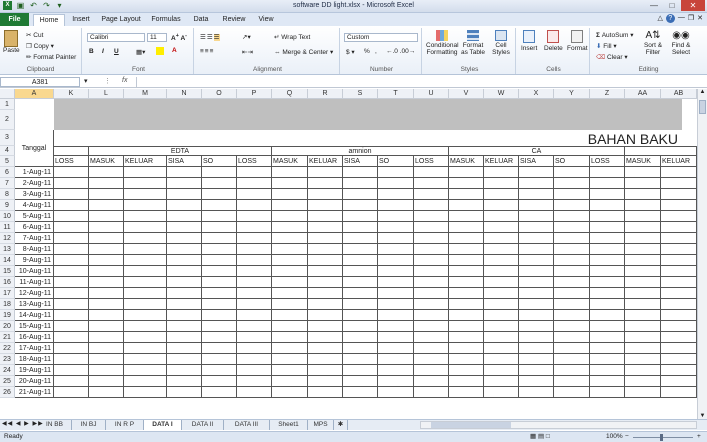 The width and height of the screenshot is (707, 442). What do you see at coordinates (420, 82) in the screenshot?
I see `formula-input` at bounding box center [420, 82].